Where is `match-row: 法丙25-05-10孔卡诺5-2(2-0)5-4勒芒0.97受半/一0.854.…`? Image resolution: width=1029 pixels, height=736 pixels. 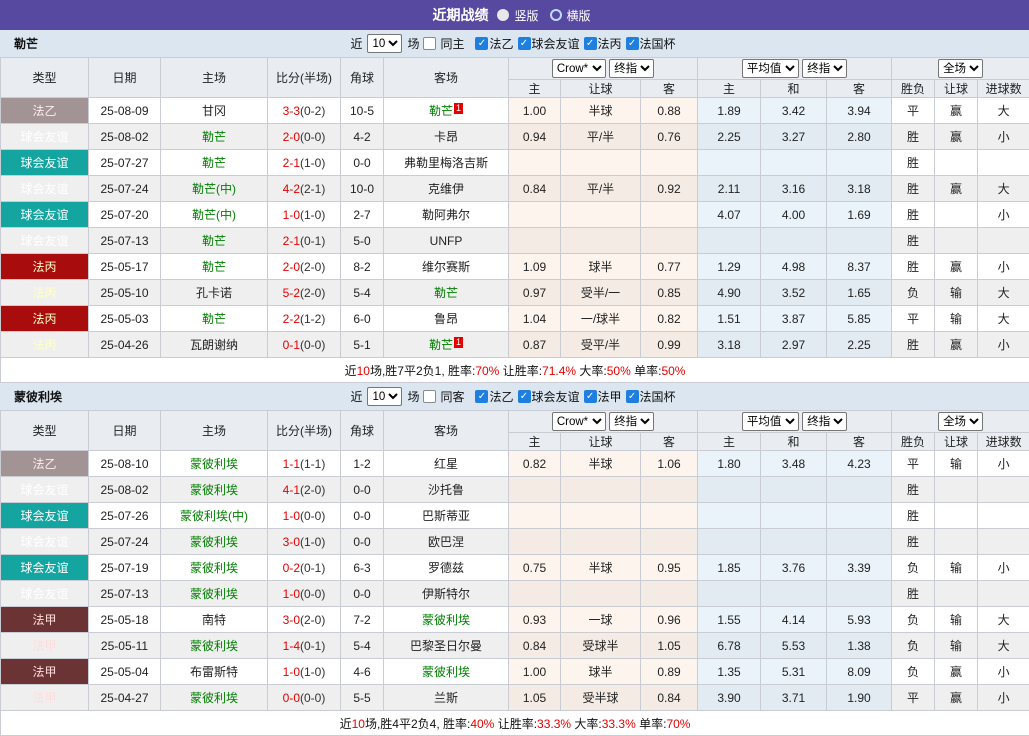 match-row: 法丙25-05-10孔卡诺5-2(2-0)5-4勒芒0.97受半/一0.854.… is located at coordinates (515, 293).